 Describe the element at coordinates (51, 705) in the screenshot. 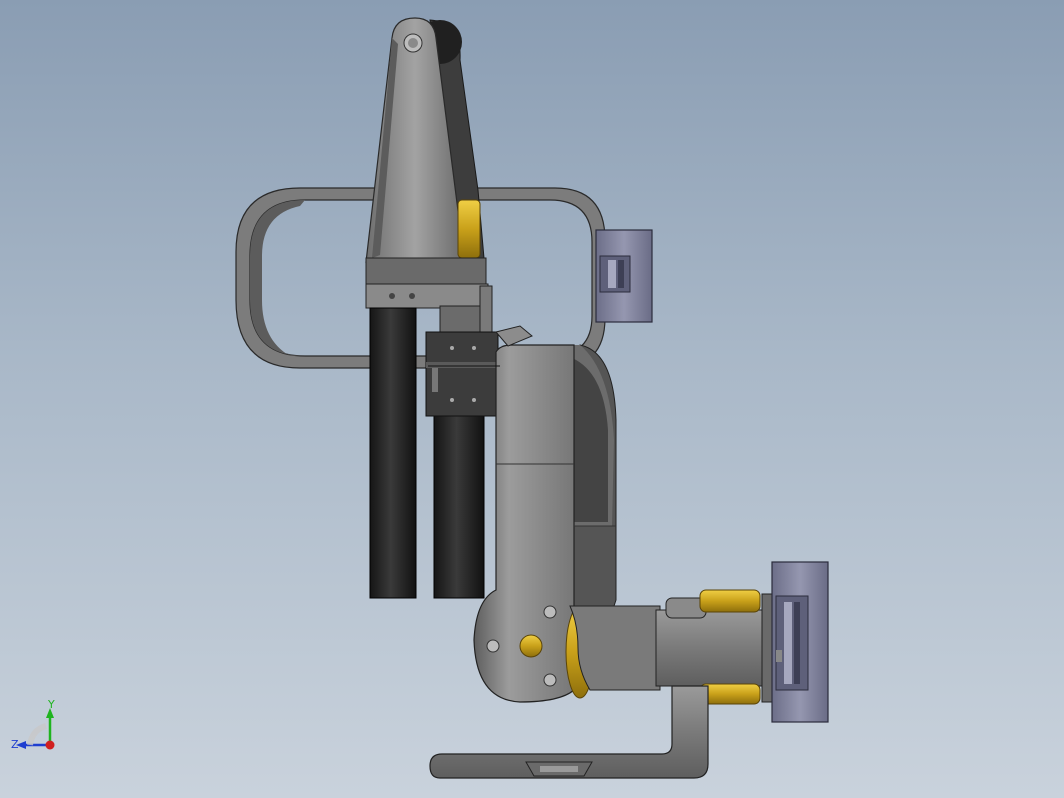

I see `y-axis-label: Y` at that location.